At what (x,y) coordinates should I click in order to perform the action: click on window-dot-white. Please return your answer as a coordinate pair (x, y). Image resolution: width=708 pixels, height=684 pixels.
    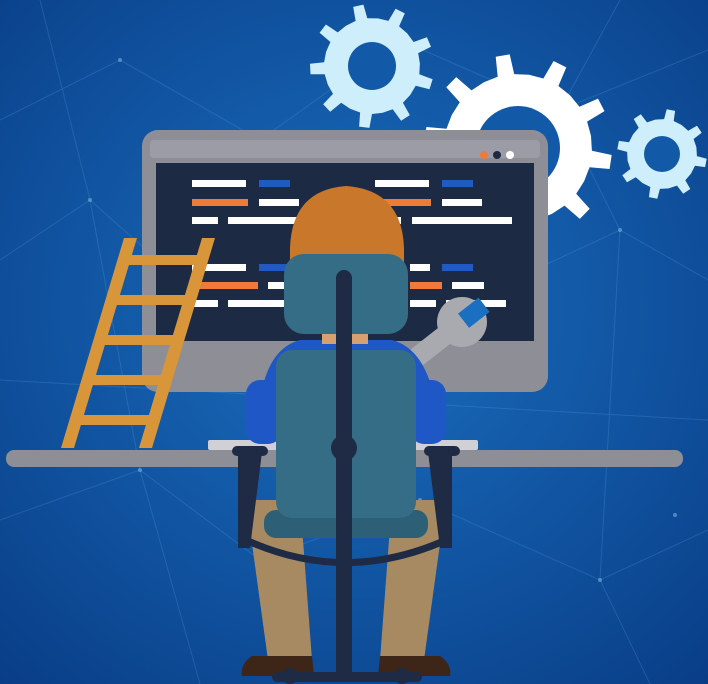
    Looking at the image, I should click on (510, 155).